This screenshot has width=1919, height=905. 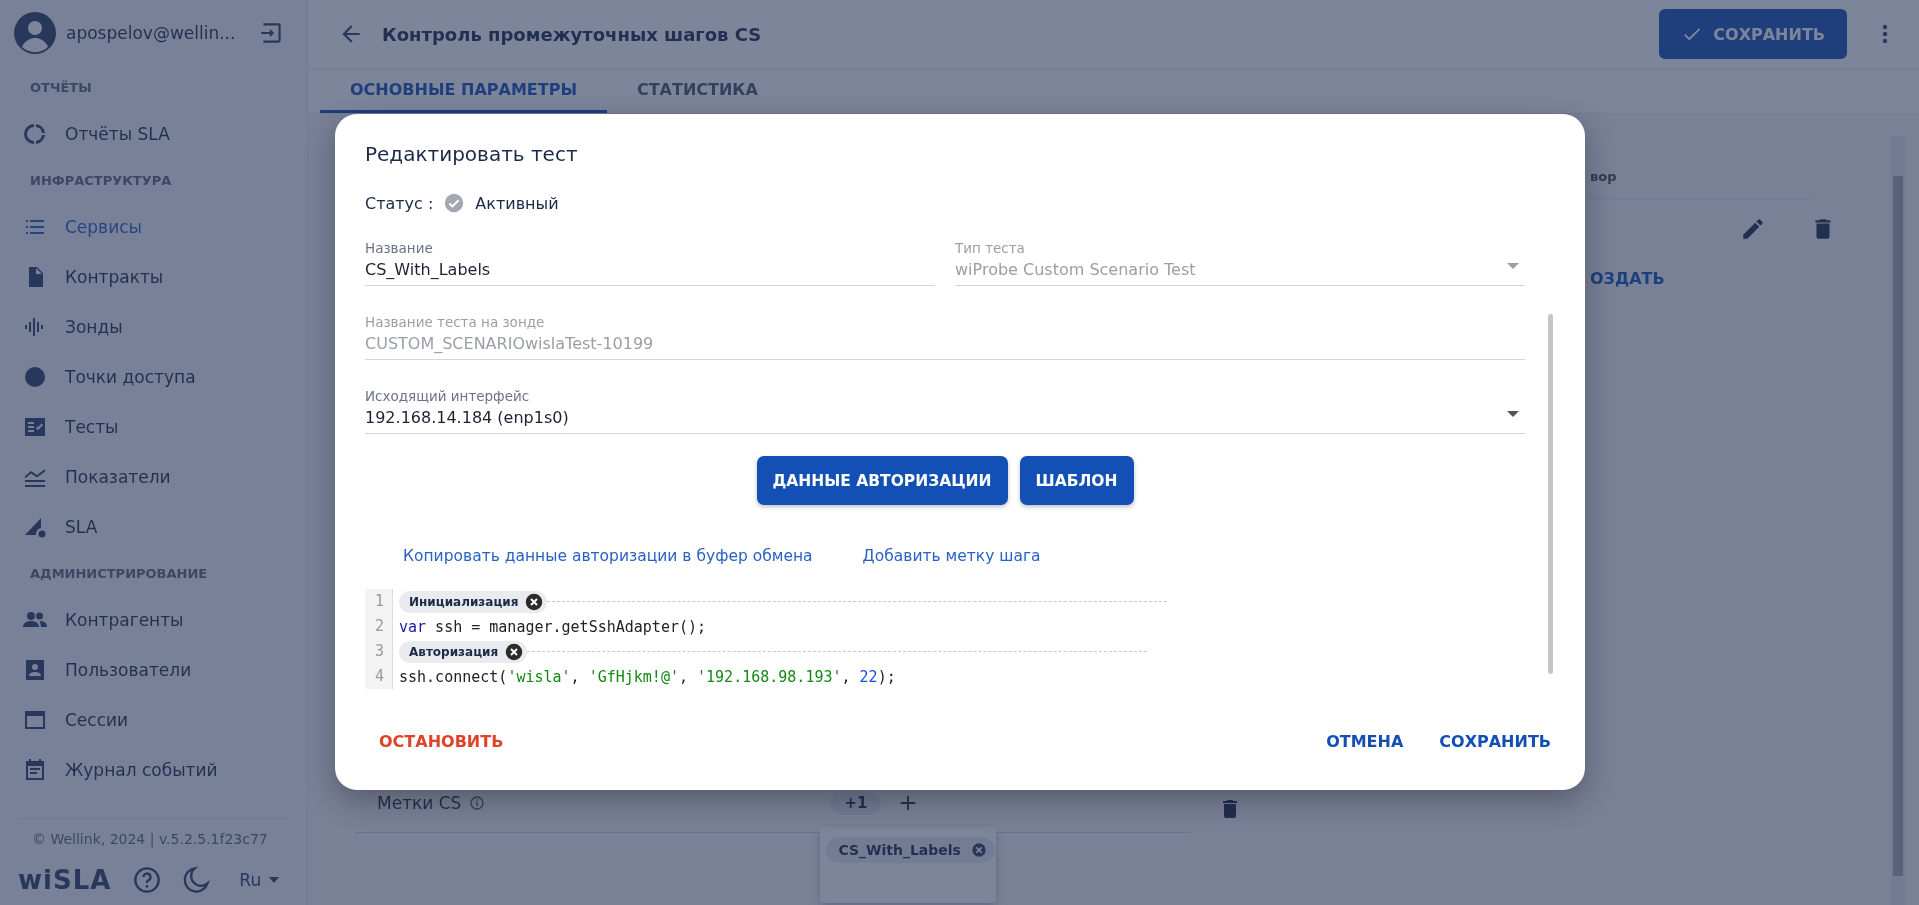 I want to click on section-title: ОТЧЁТЫ, so click(x=61, y=87).